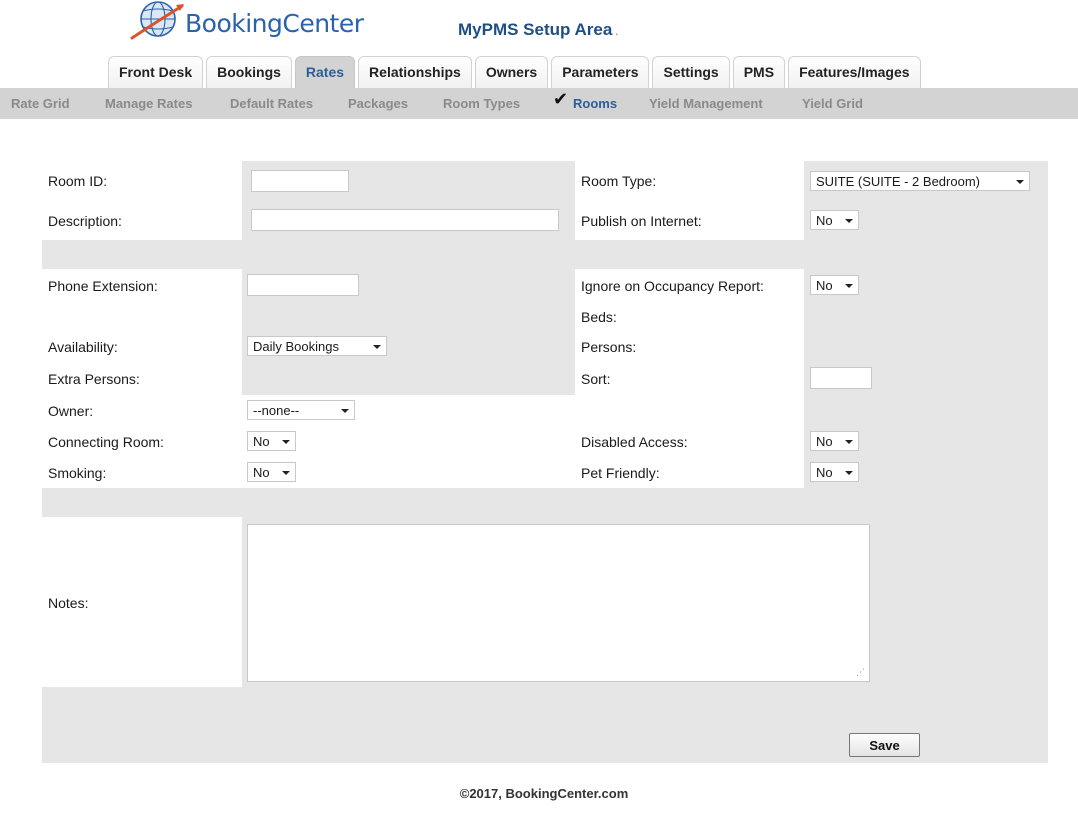  Describe the element at coordinates (634, 442) in the screenshot. I see `disabled-access-label: Disabled Access:` at that location.